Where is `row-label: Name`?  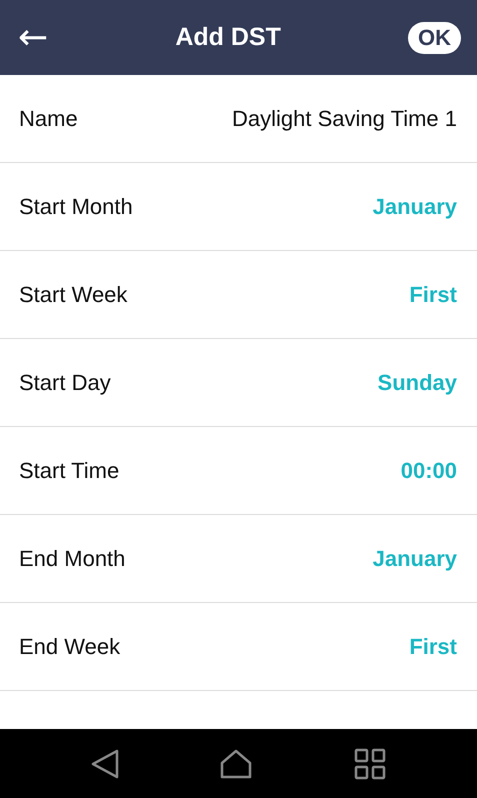
row-label: Name is located at coordinates (48, 119).